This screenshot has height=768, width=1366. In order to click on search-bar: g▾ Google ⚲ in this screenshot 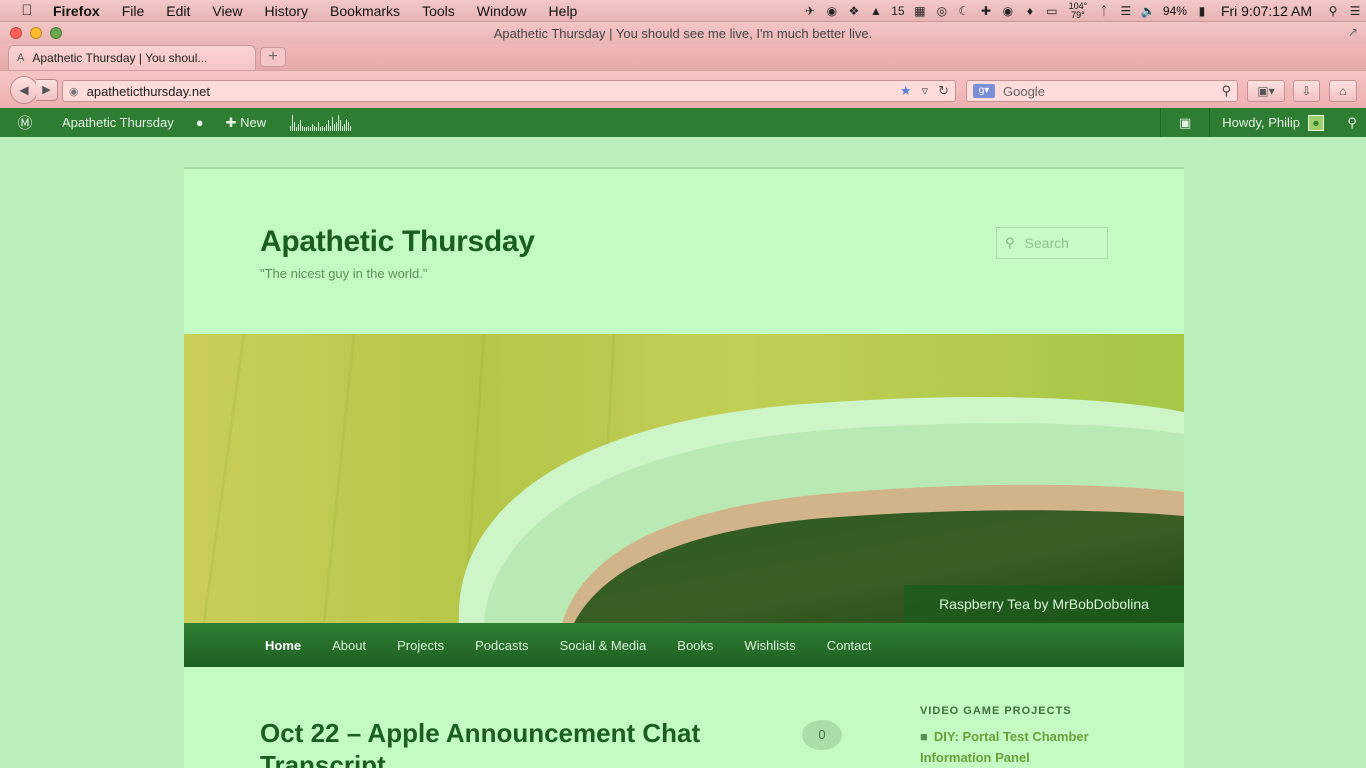, I will do `click(1102, 91)`.